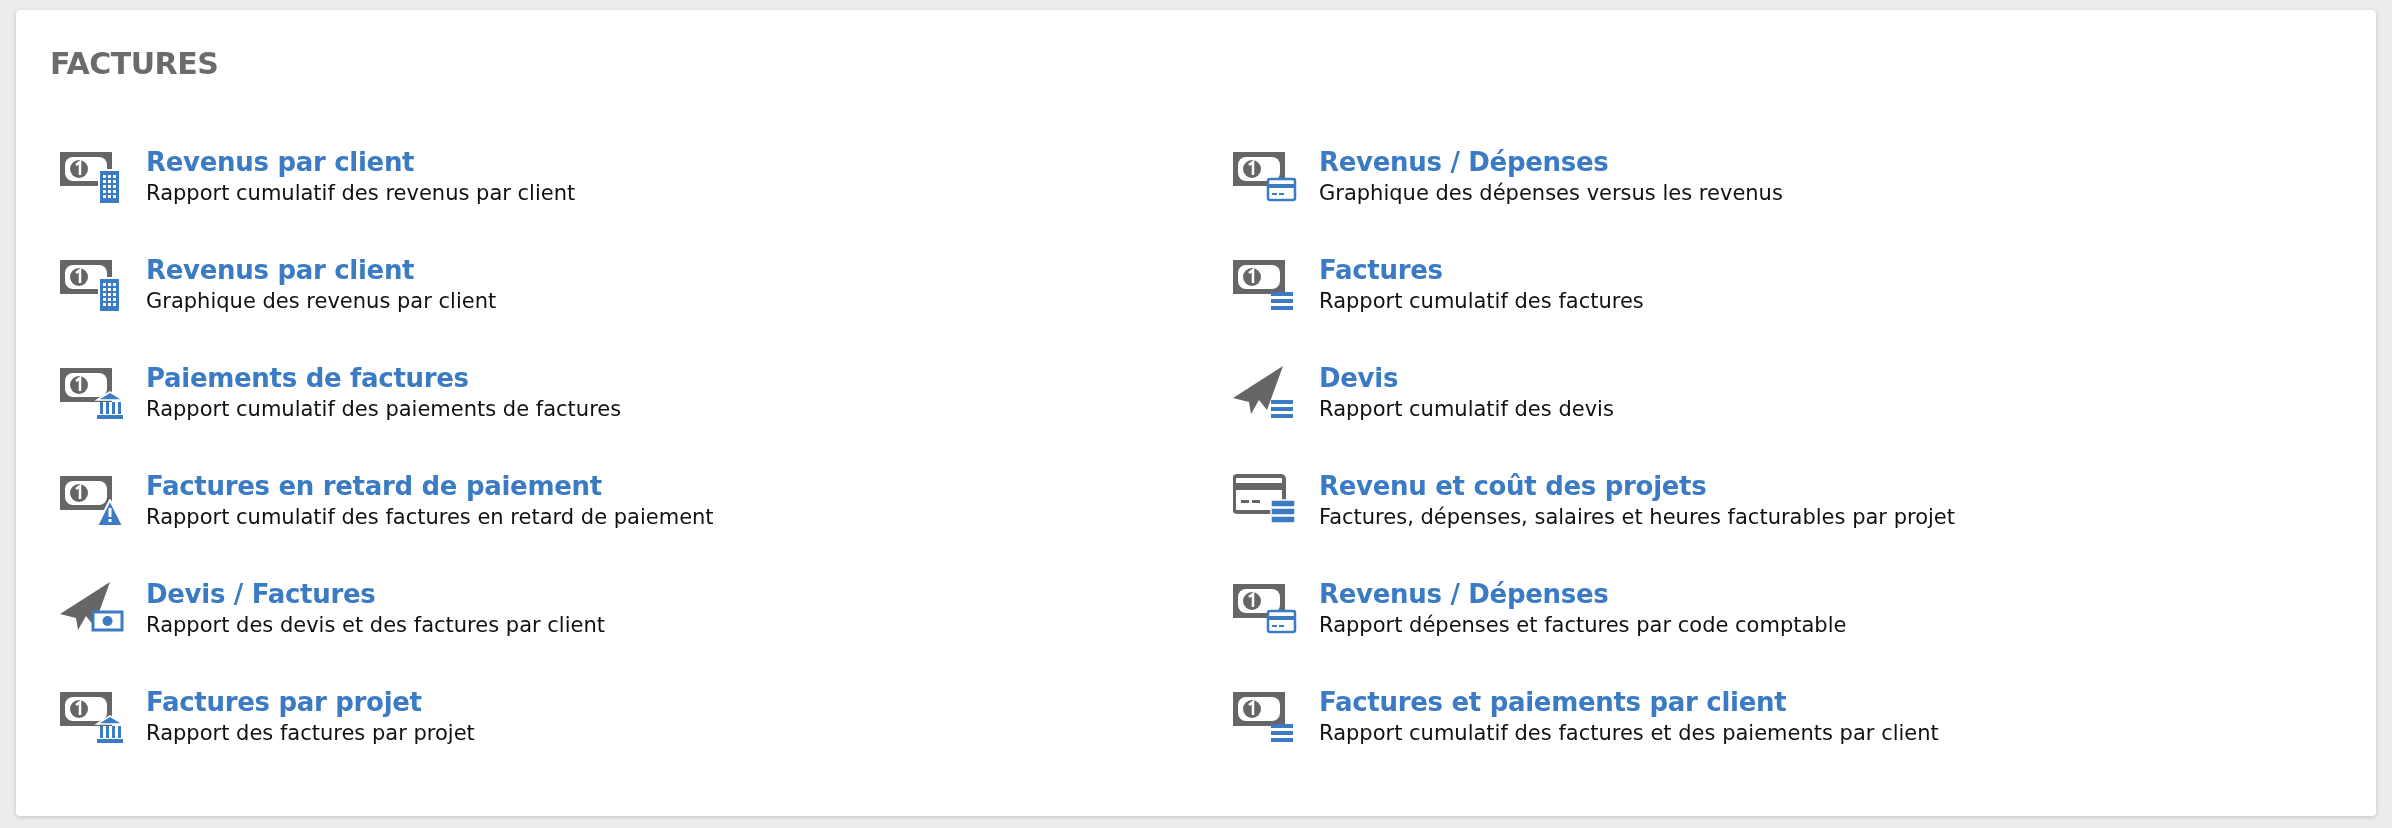 The width and height of the screenshot is (2392, 828). Describe the element at coordinates (310, 733) in the screenshot. I see `report-description: Rapport des factures par projet` at that location.